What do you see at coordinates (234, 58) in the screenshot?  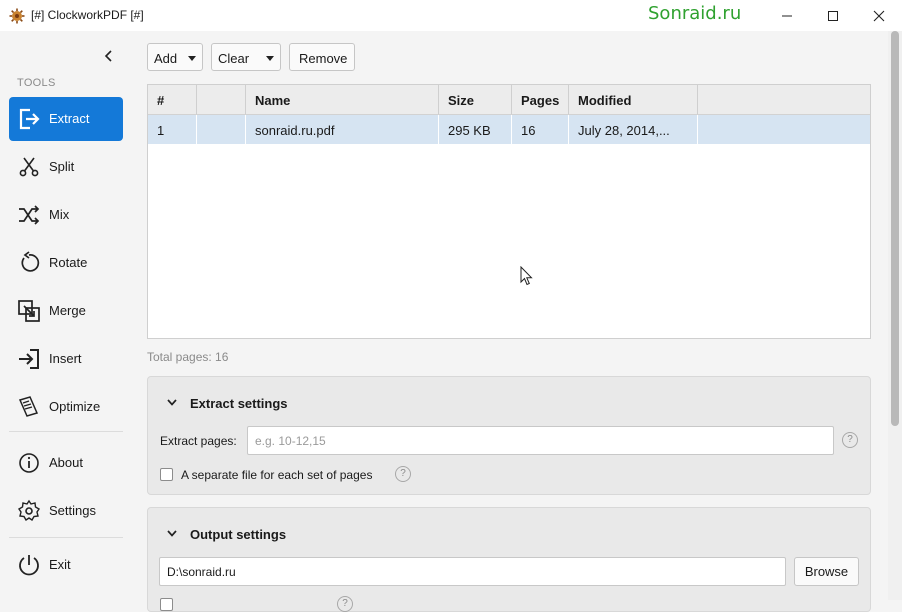 I see `clear-button-label: Clear` at bounding box center [234, 58].